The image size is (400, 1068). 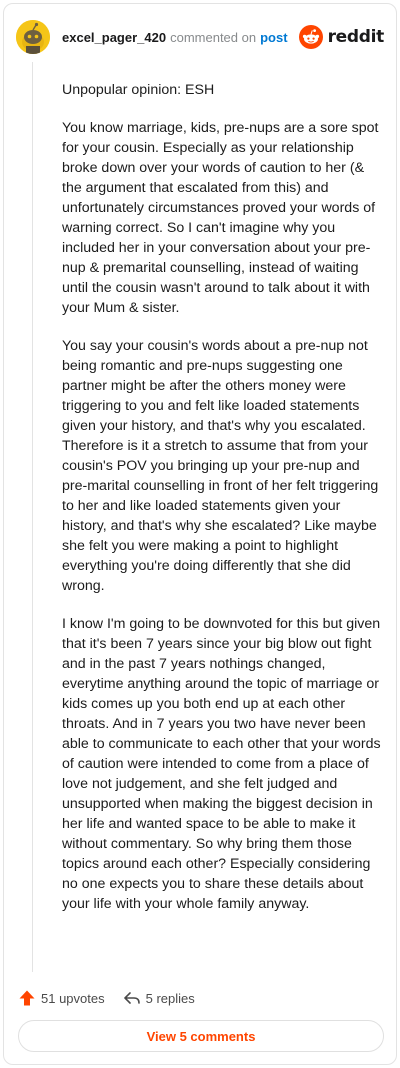 I want to click on reply-count: 5 replies, so click(x=170, y=998).